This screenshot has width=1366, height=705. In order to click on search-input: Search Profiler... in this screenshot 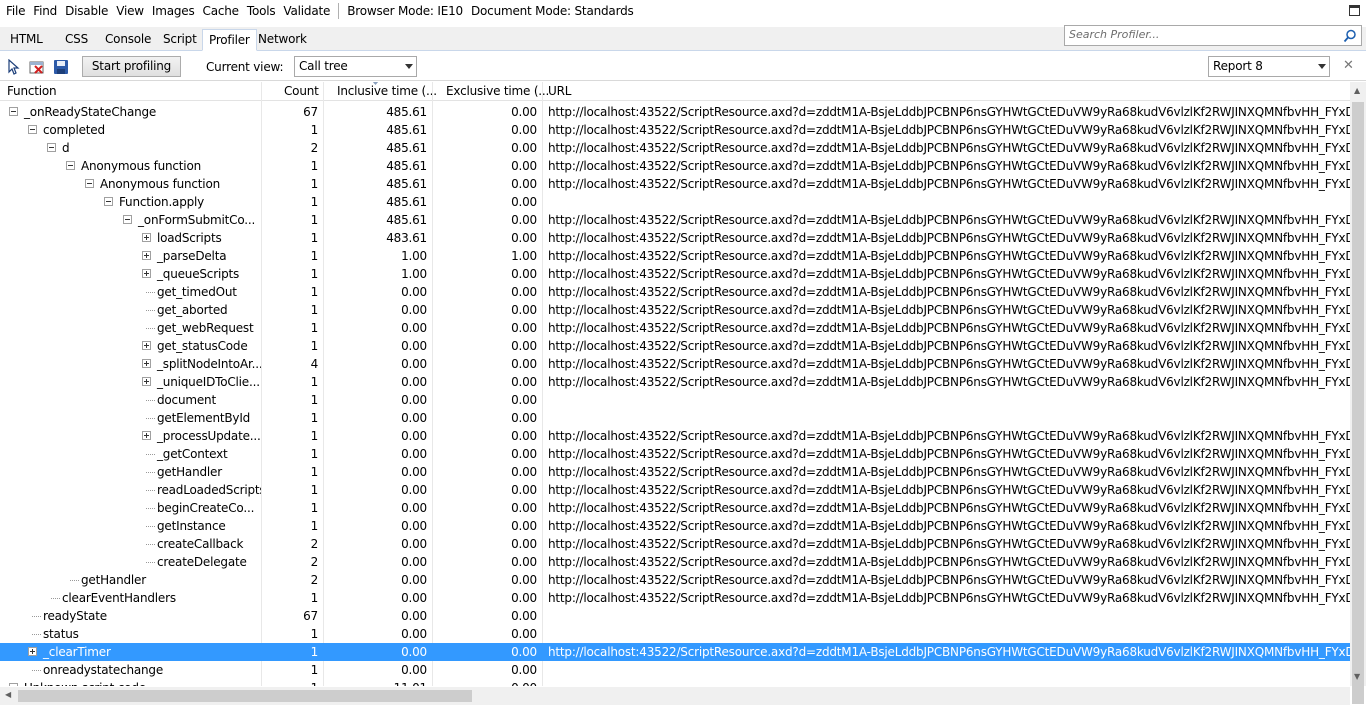, I will do `click(1213, 35)`.